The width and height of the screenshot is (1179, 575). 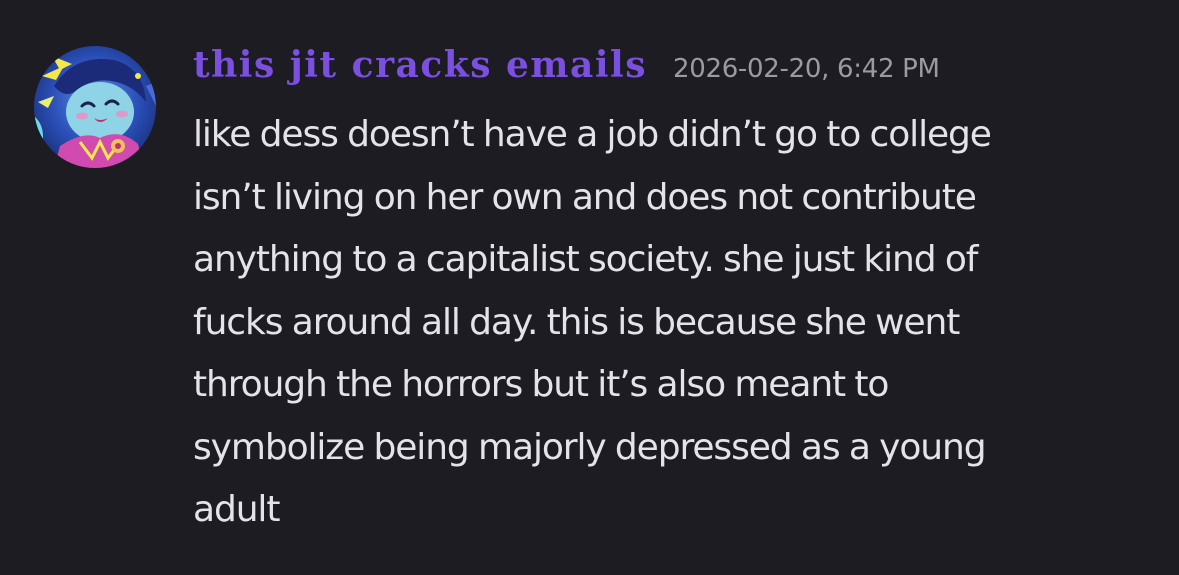 I want to click on user-avatar, so click(x=95, y=107).